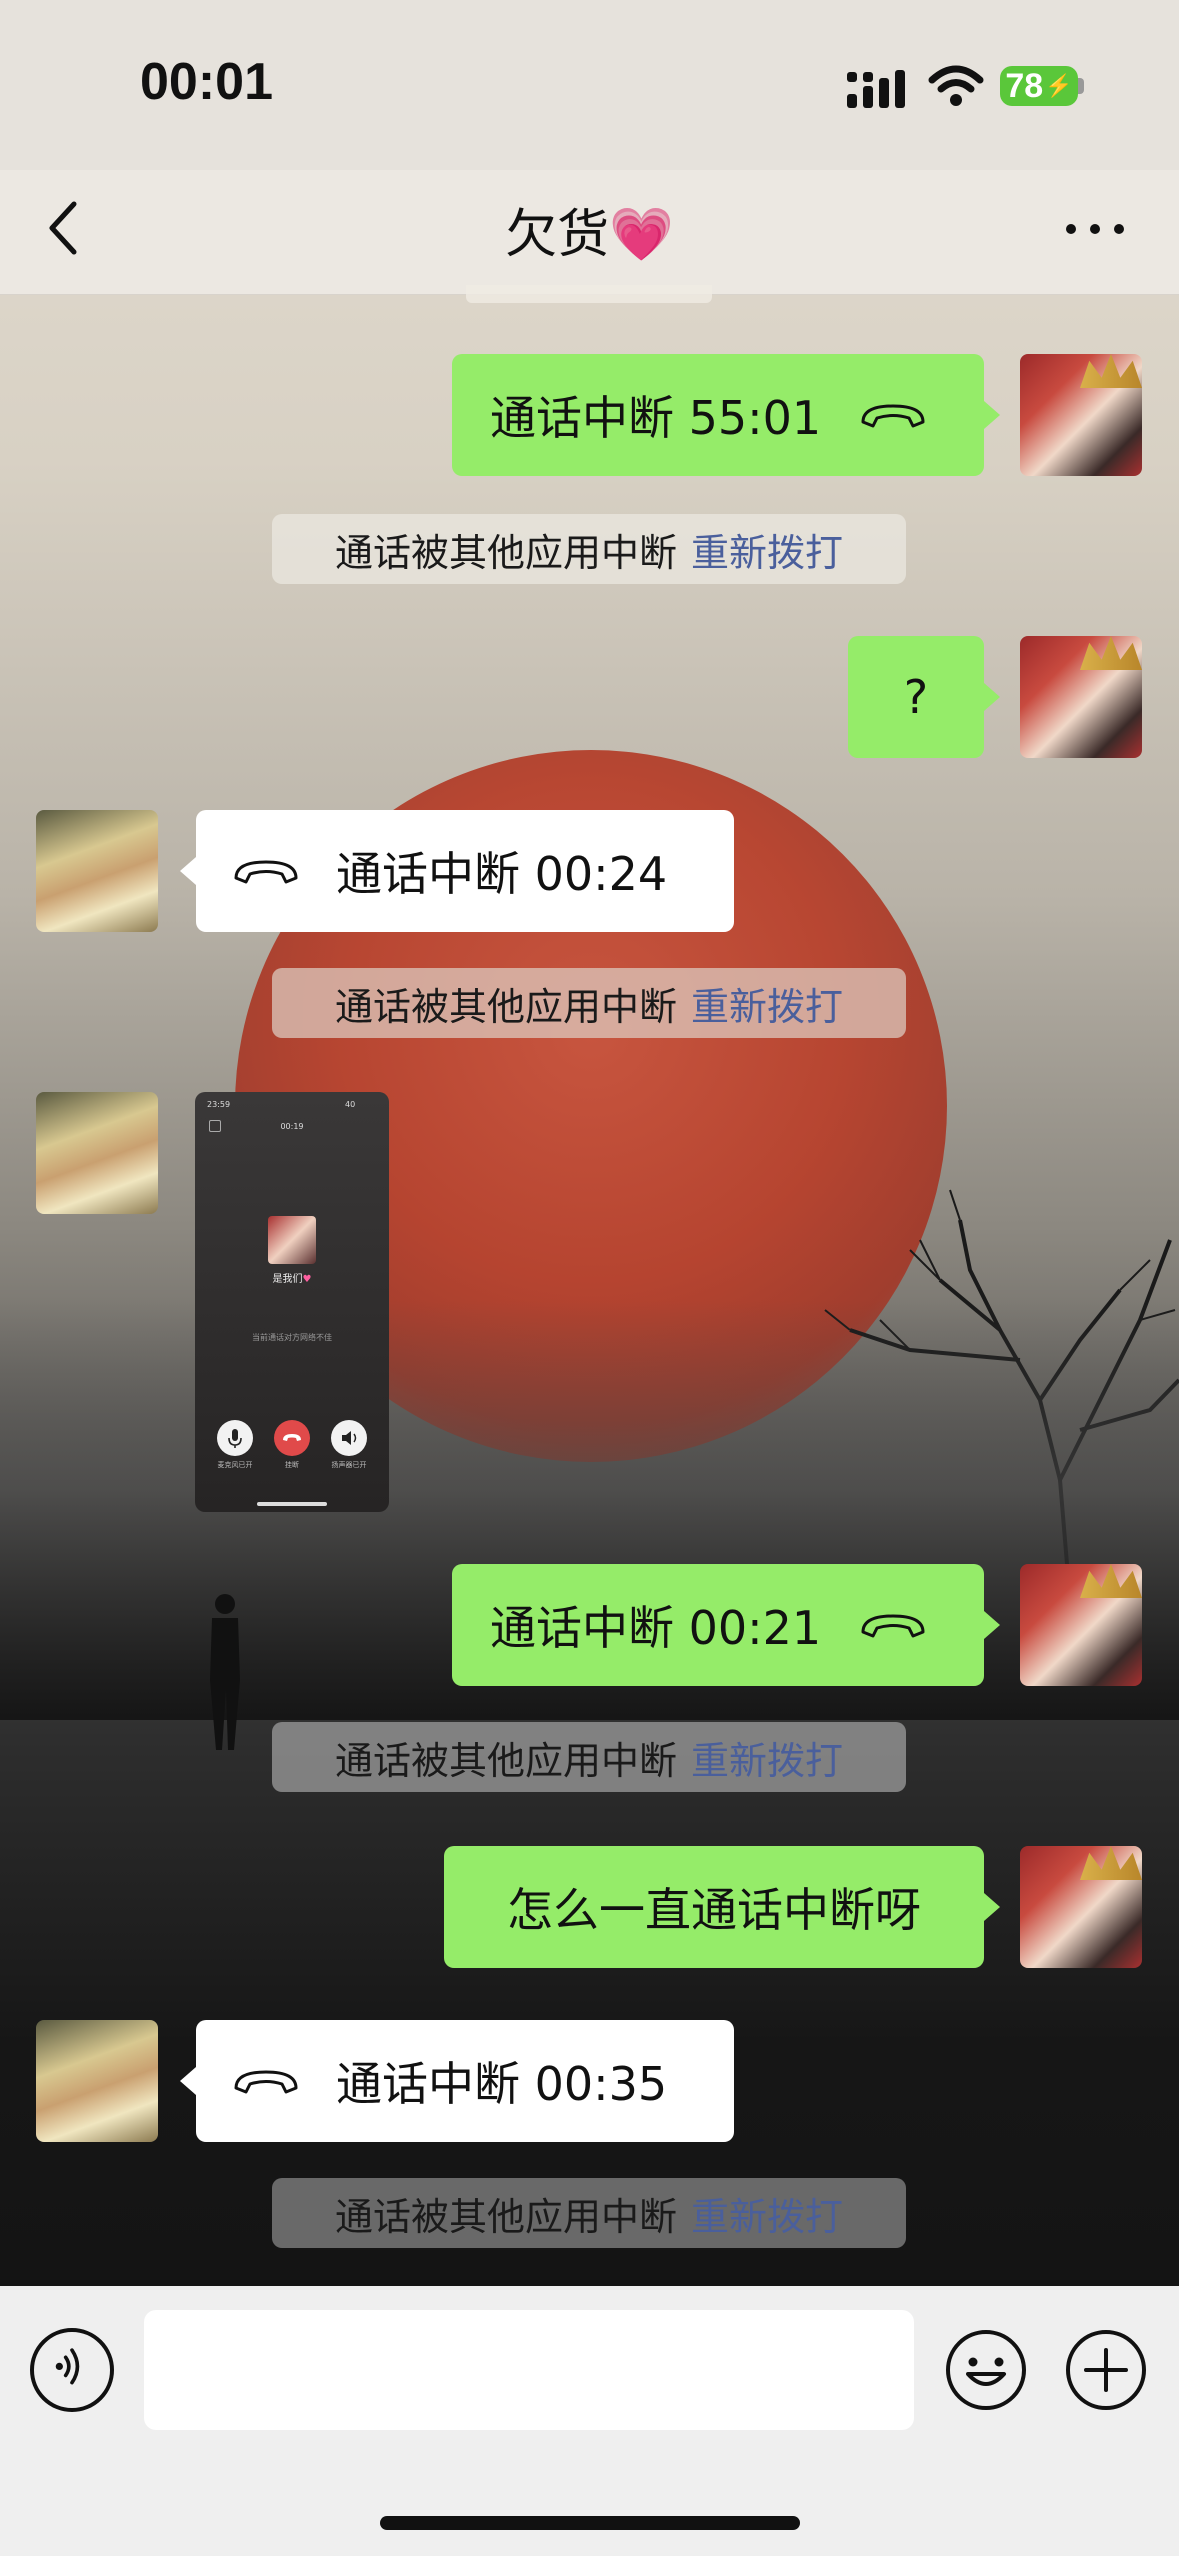 The image size is (1179, 2556). Describe the element at coordinates (349, 1465) in the screenshot. I see `screenshot-button-label: 扬声器已开` at that location.